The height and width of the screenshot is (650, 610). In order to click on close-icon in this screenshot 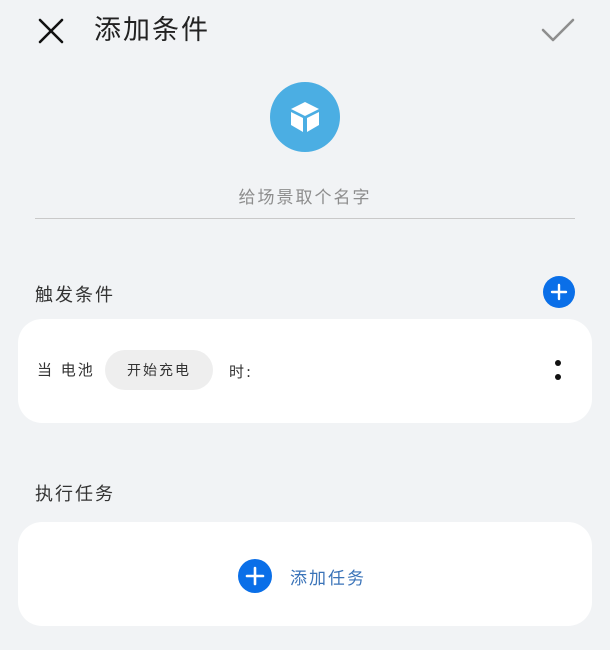, I will do `click(51, 31)`.